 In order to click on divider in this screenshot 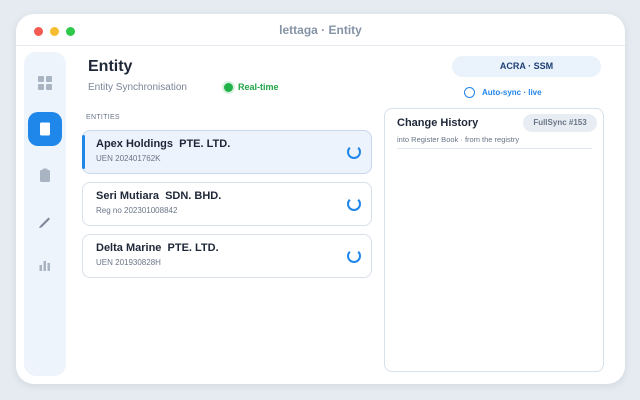, I will do `click(494, 148)`.